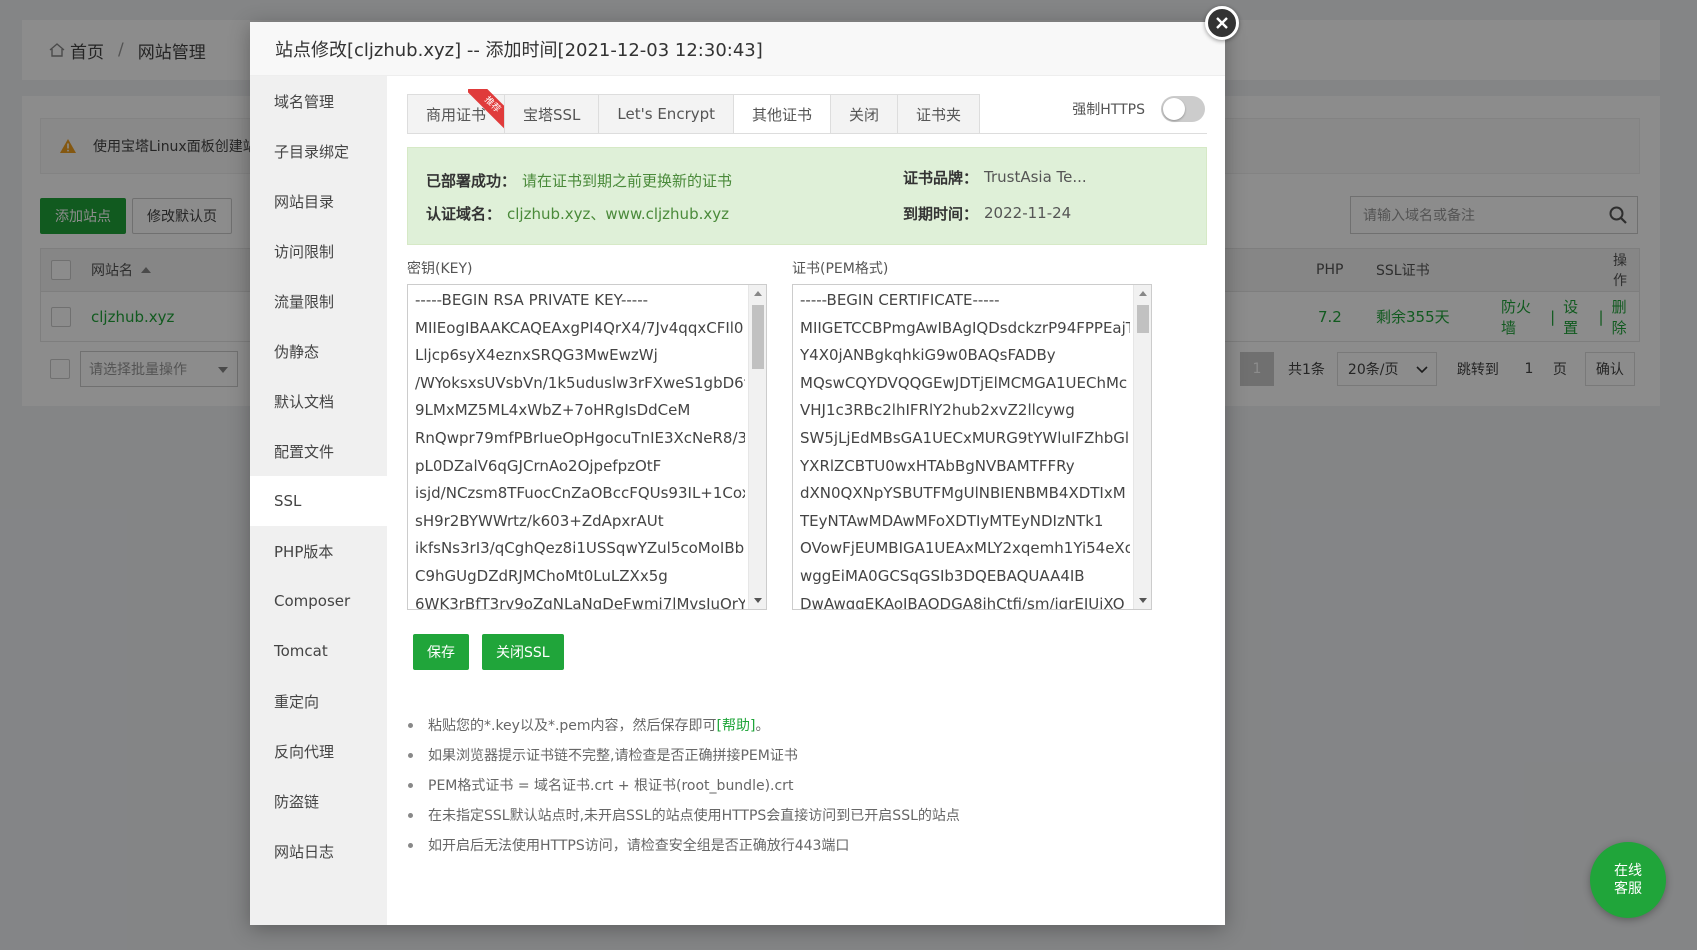 The width and height of the screenshot is (1697, 950). Describe the element at coordinates (613, 756) in the screenshot. I see `tip-text: 如果浏览器提示证书链不完整,请检查是否正确拼接PEM证书` at that location.